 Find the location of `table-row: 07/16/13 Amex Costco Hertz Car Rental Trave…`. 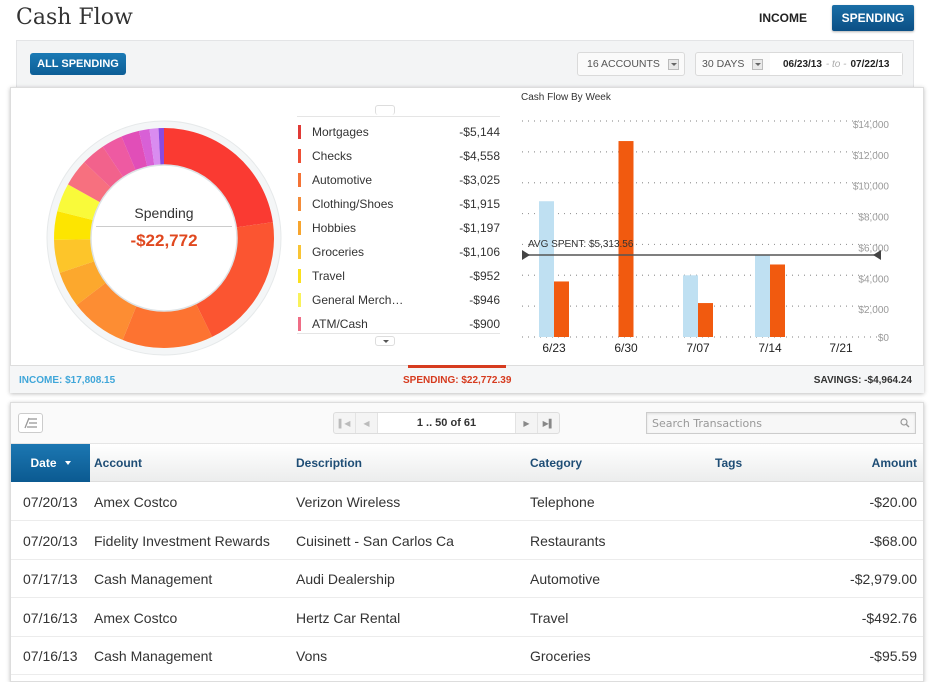

table-row: 07/16/13 Amex Costco Hertz Car Rental Trave… is located at coordinates (467, 618).